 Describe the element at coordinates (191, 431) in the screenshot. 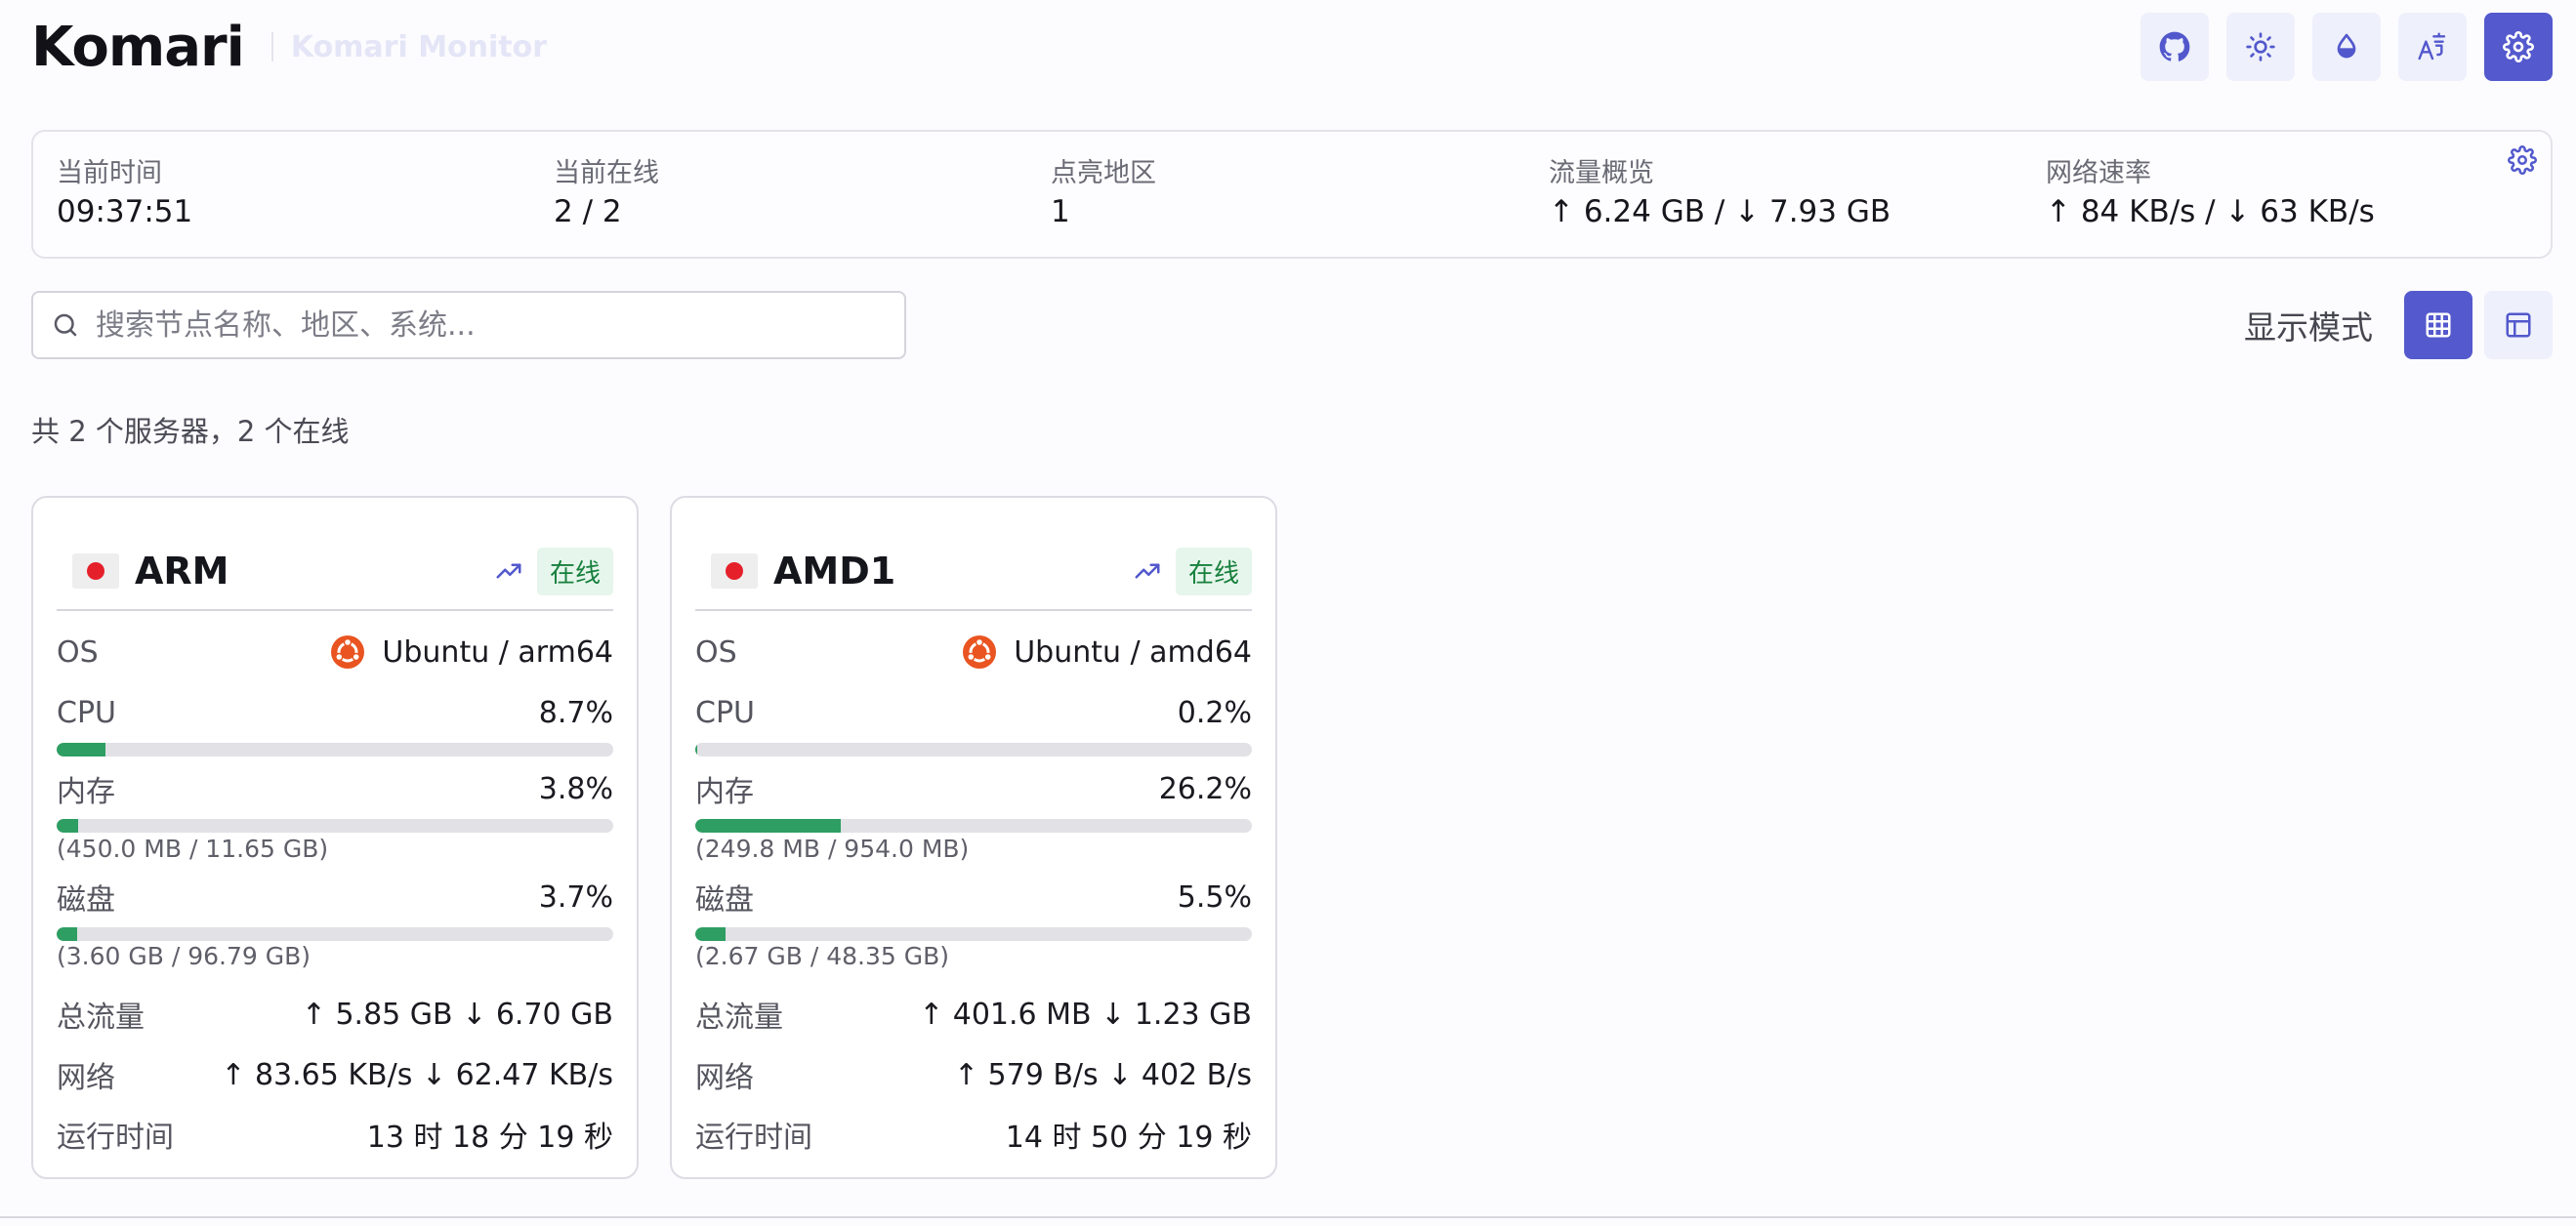

I see `server-summary: 共 2 个服务器，2 个在线` at that location.